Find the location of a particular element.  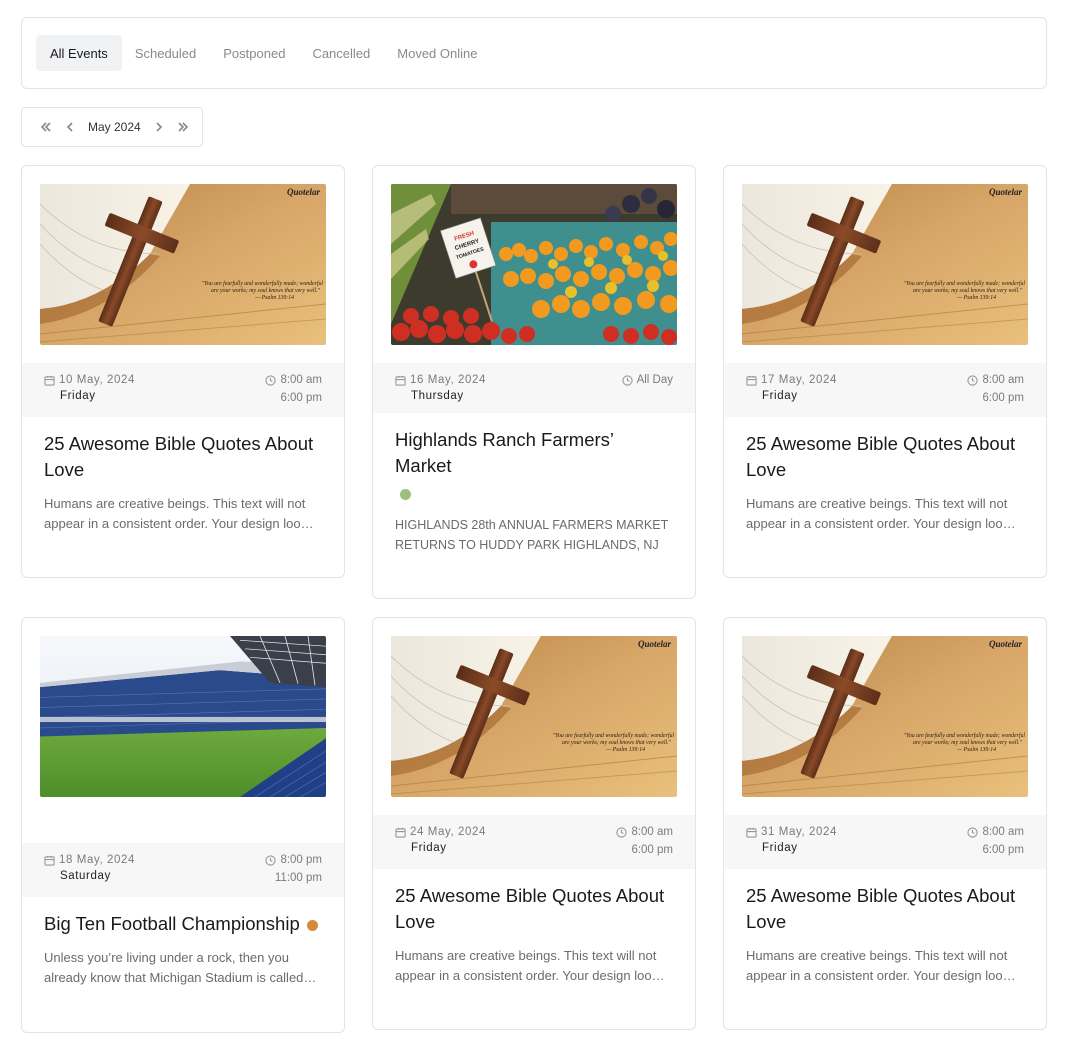

tab-moved-online: Moved Online is located at coordinates (437, 53).